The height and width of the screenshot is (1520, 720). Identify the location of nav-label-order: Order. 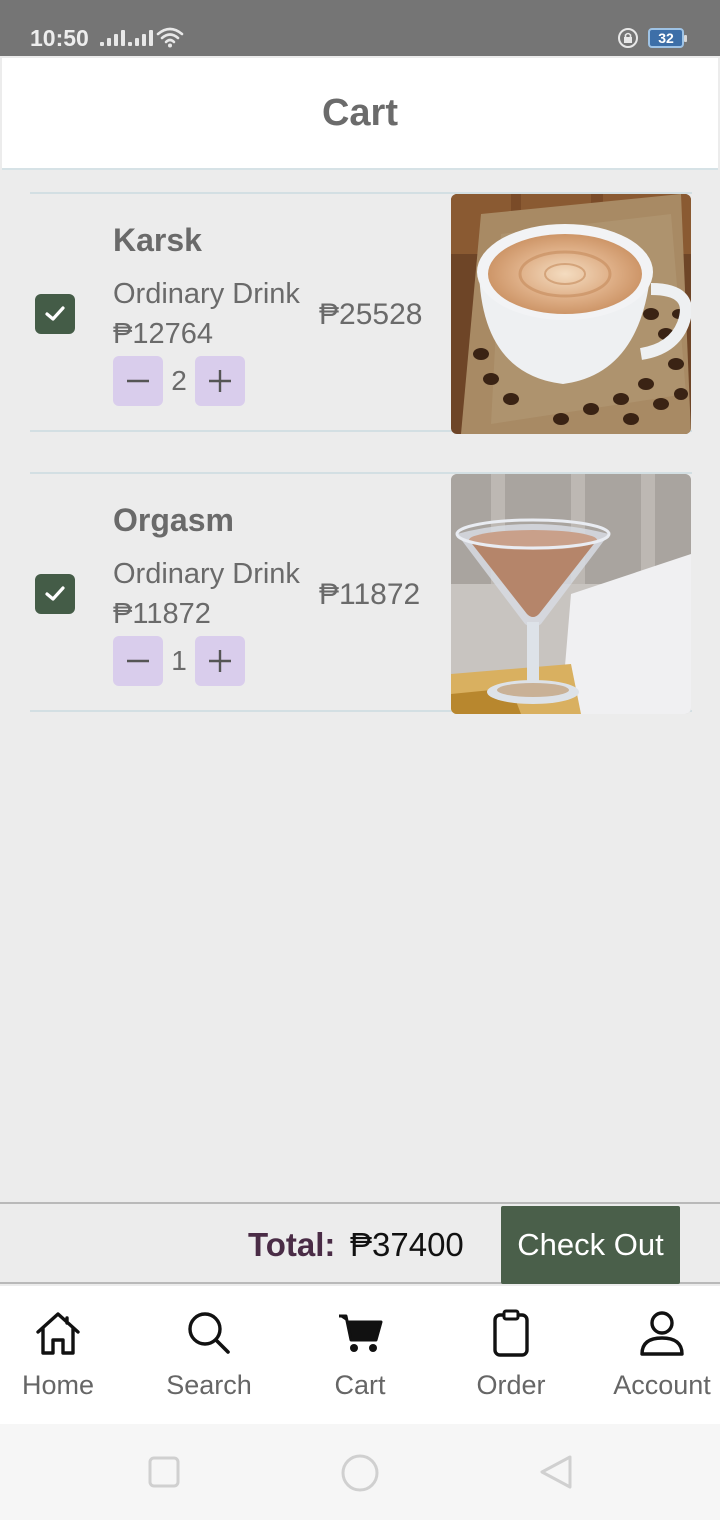
(511, 1385).